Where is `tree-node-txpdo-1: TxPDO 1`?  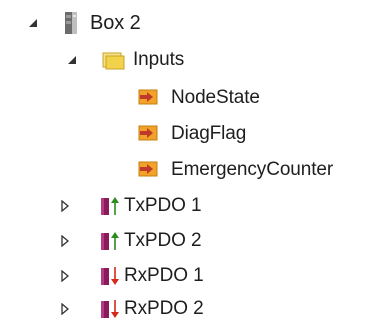
tree-node-txpdo-1: TxPDO 1 is located at coordinates (192, 206).